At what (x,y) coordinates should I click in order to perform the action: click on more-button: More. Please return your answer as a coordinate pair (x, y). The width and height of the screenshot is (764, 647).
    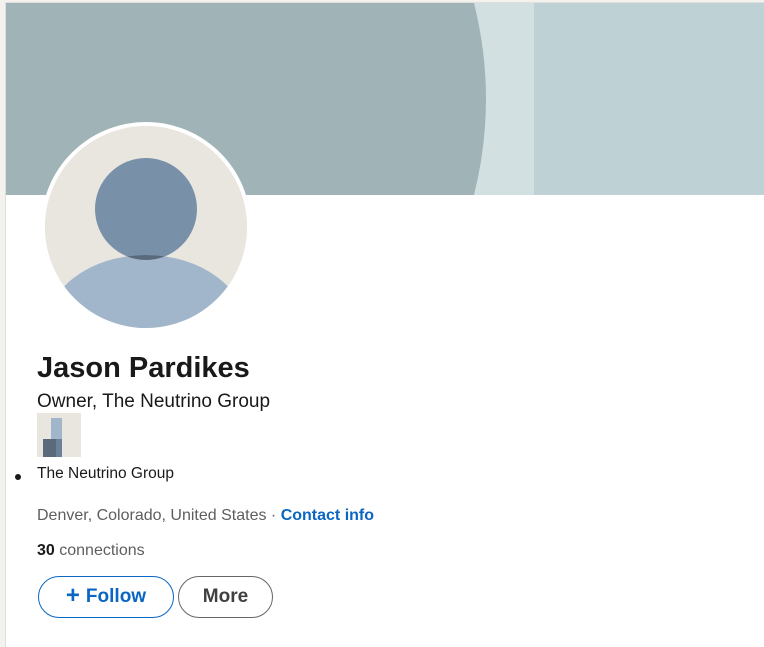
    Looking at the image, I should click on (225, 597).